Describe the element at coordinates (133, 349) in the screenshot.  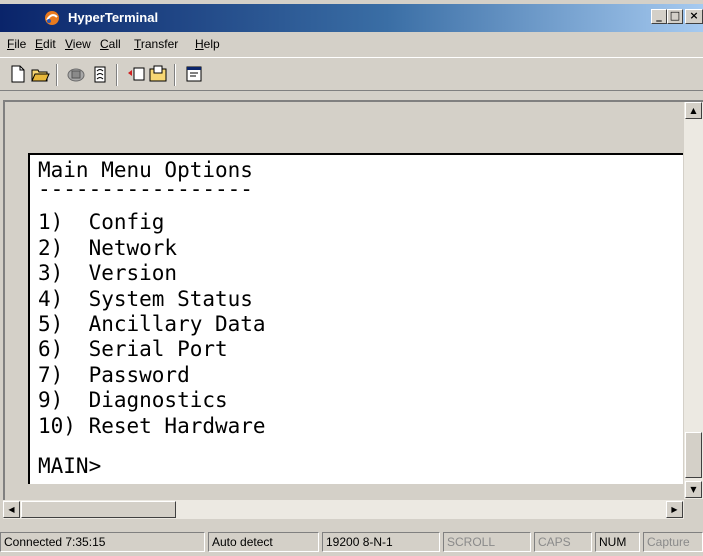
I see `terminal-line: 6) Serial Port` at that location.